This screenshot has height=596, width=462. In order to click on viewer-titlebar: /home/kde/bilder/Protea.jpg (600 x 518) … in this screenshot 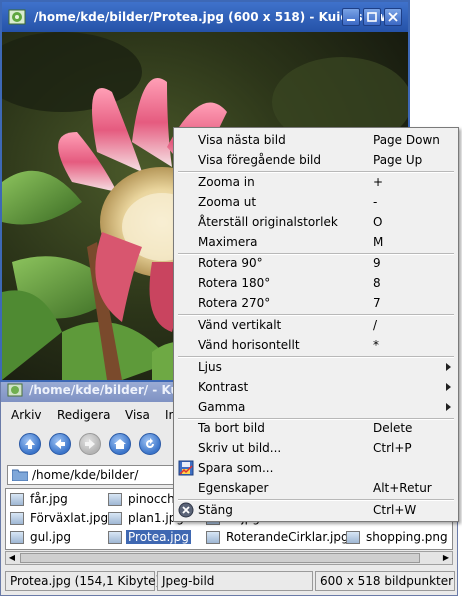, I will do `click(205, 17)`.